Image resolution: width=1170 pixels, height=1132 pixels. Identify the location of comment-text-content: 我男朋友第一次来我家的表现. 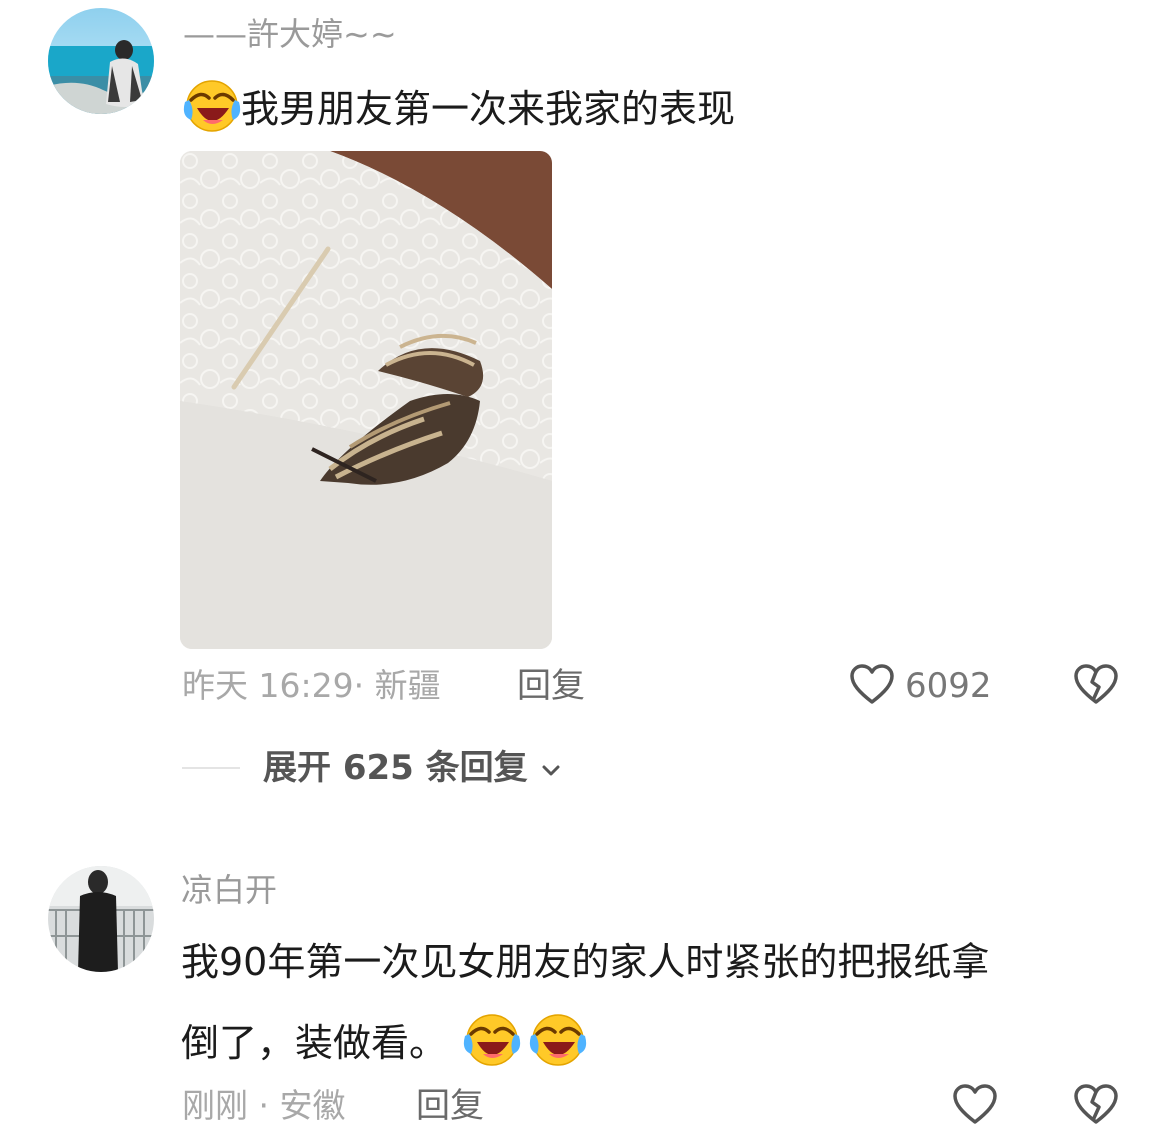
(488, 109).